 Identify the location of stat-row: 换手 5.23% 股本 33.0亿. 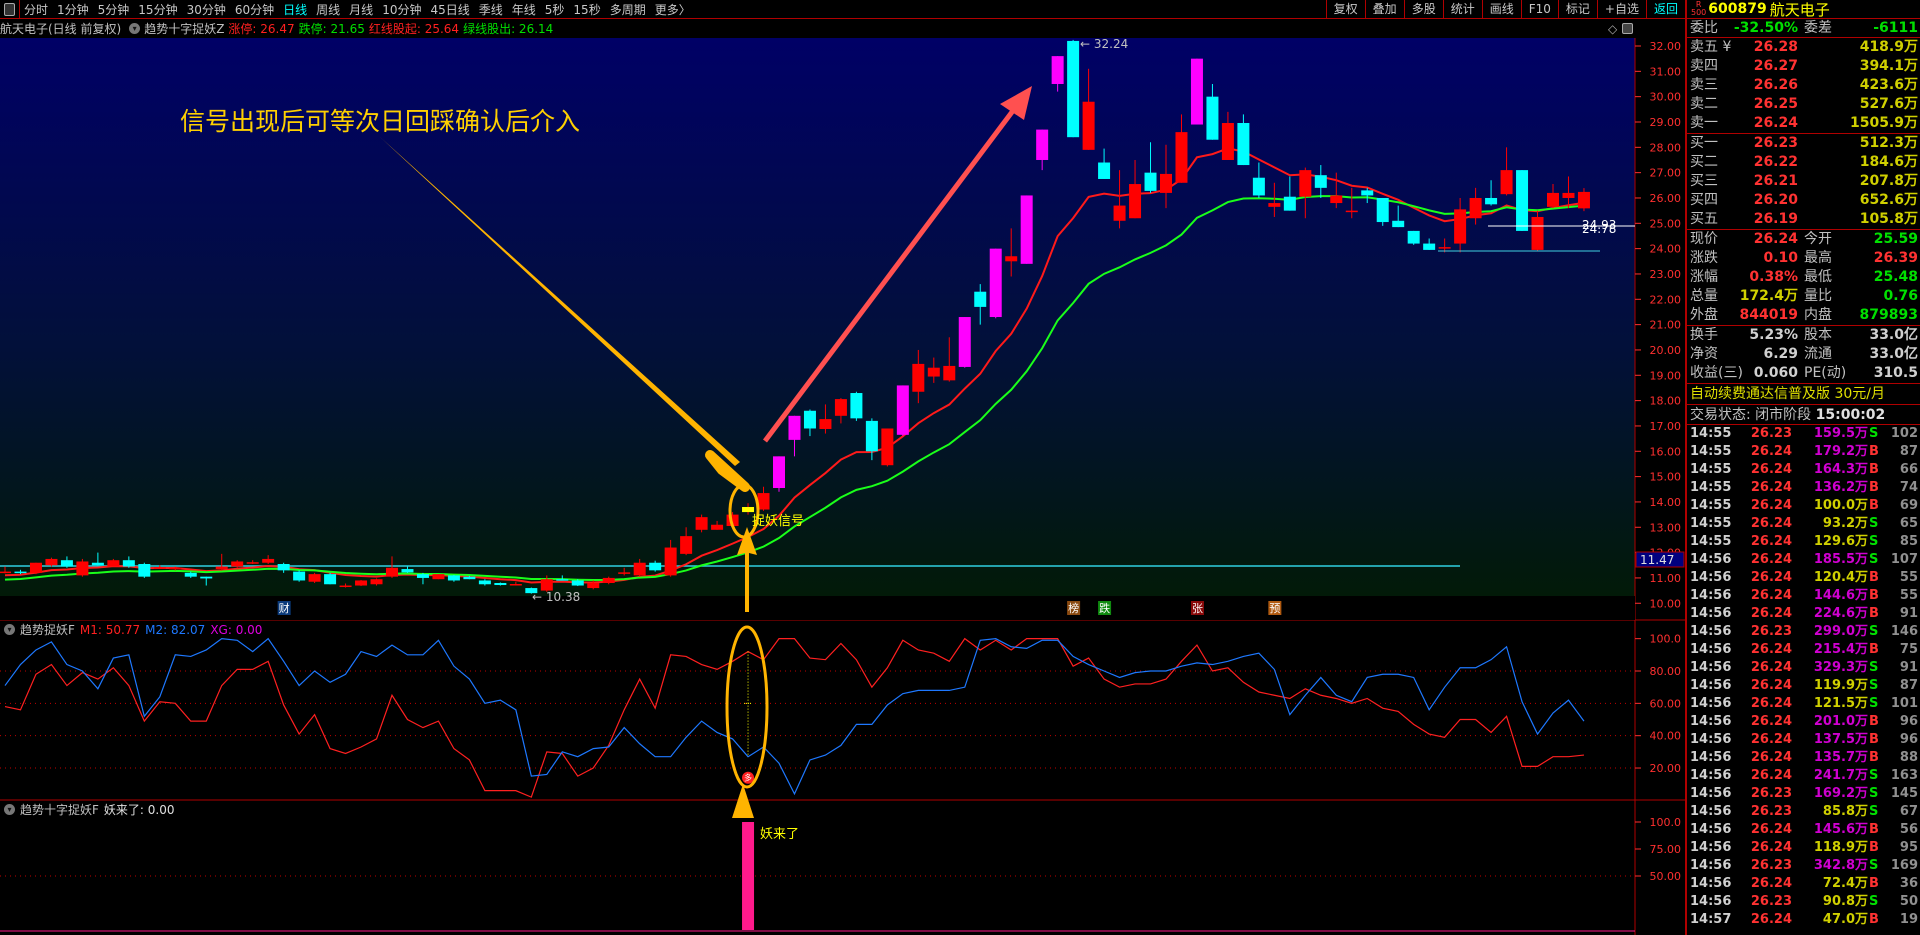
(1803, 335).